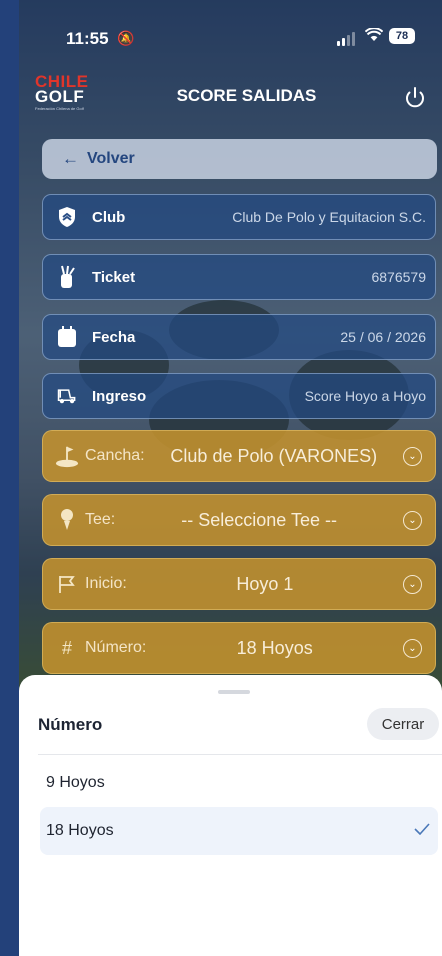 This screenshot has width=442, height=956. I want to click on info-value-club: Club De Polo y Equitacion S.C., so click(329, 217).